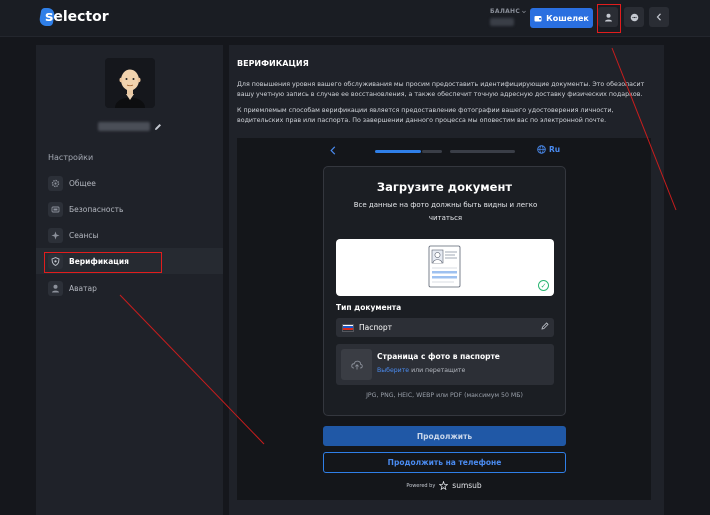 The width and height of the screenshot is (710, 515). I want to click on balance-label: БАЛАНС, so click(505, 11).